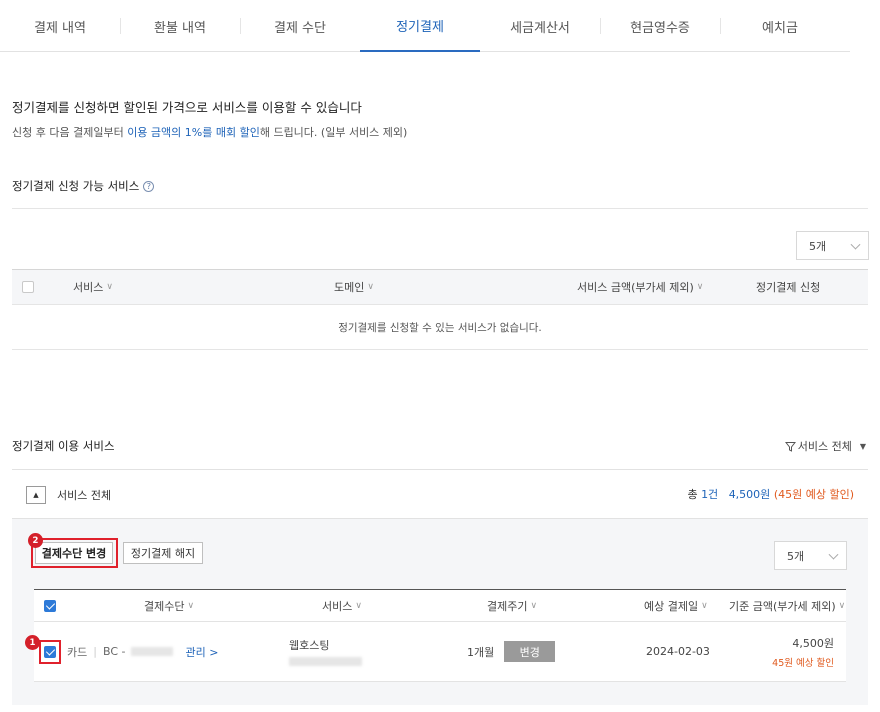  What do you see at coordinates (640, 287) in the screenshot?
I see `col-service-amount-header: 서비스 금액(부가세 제외) ∨` at bounding box center [640, 287].